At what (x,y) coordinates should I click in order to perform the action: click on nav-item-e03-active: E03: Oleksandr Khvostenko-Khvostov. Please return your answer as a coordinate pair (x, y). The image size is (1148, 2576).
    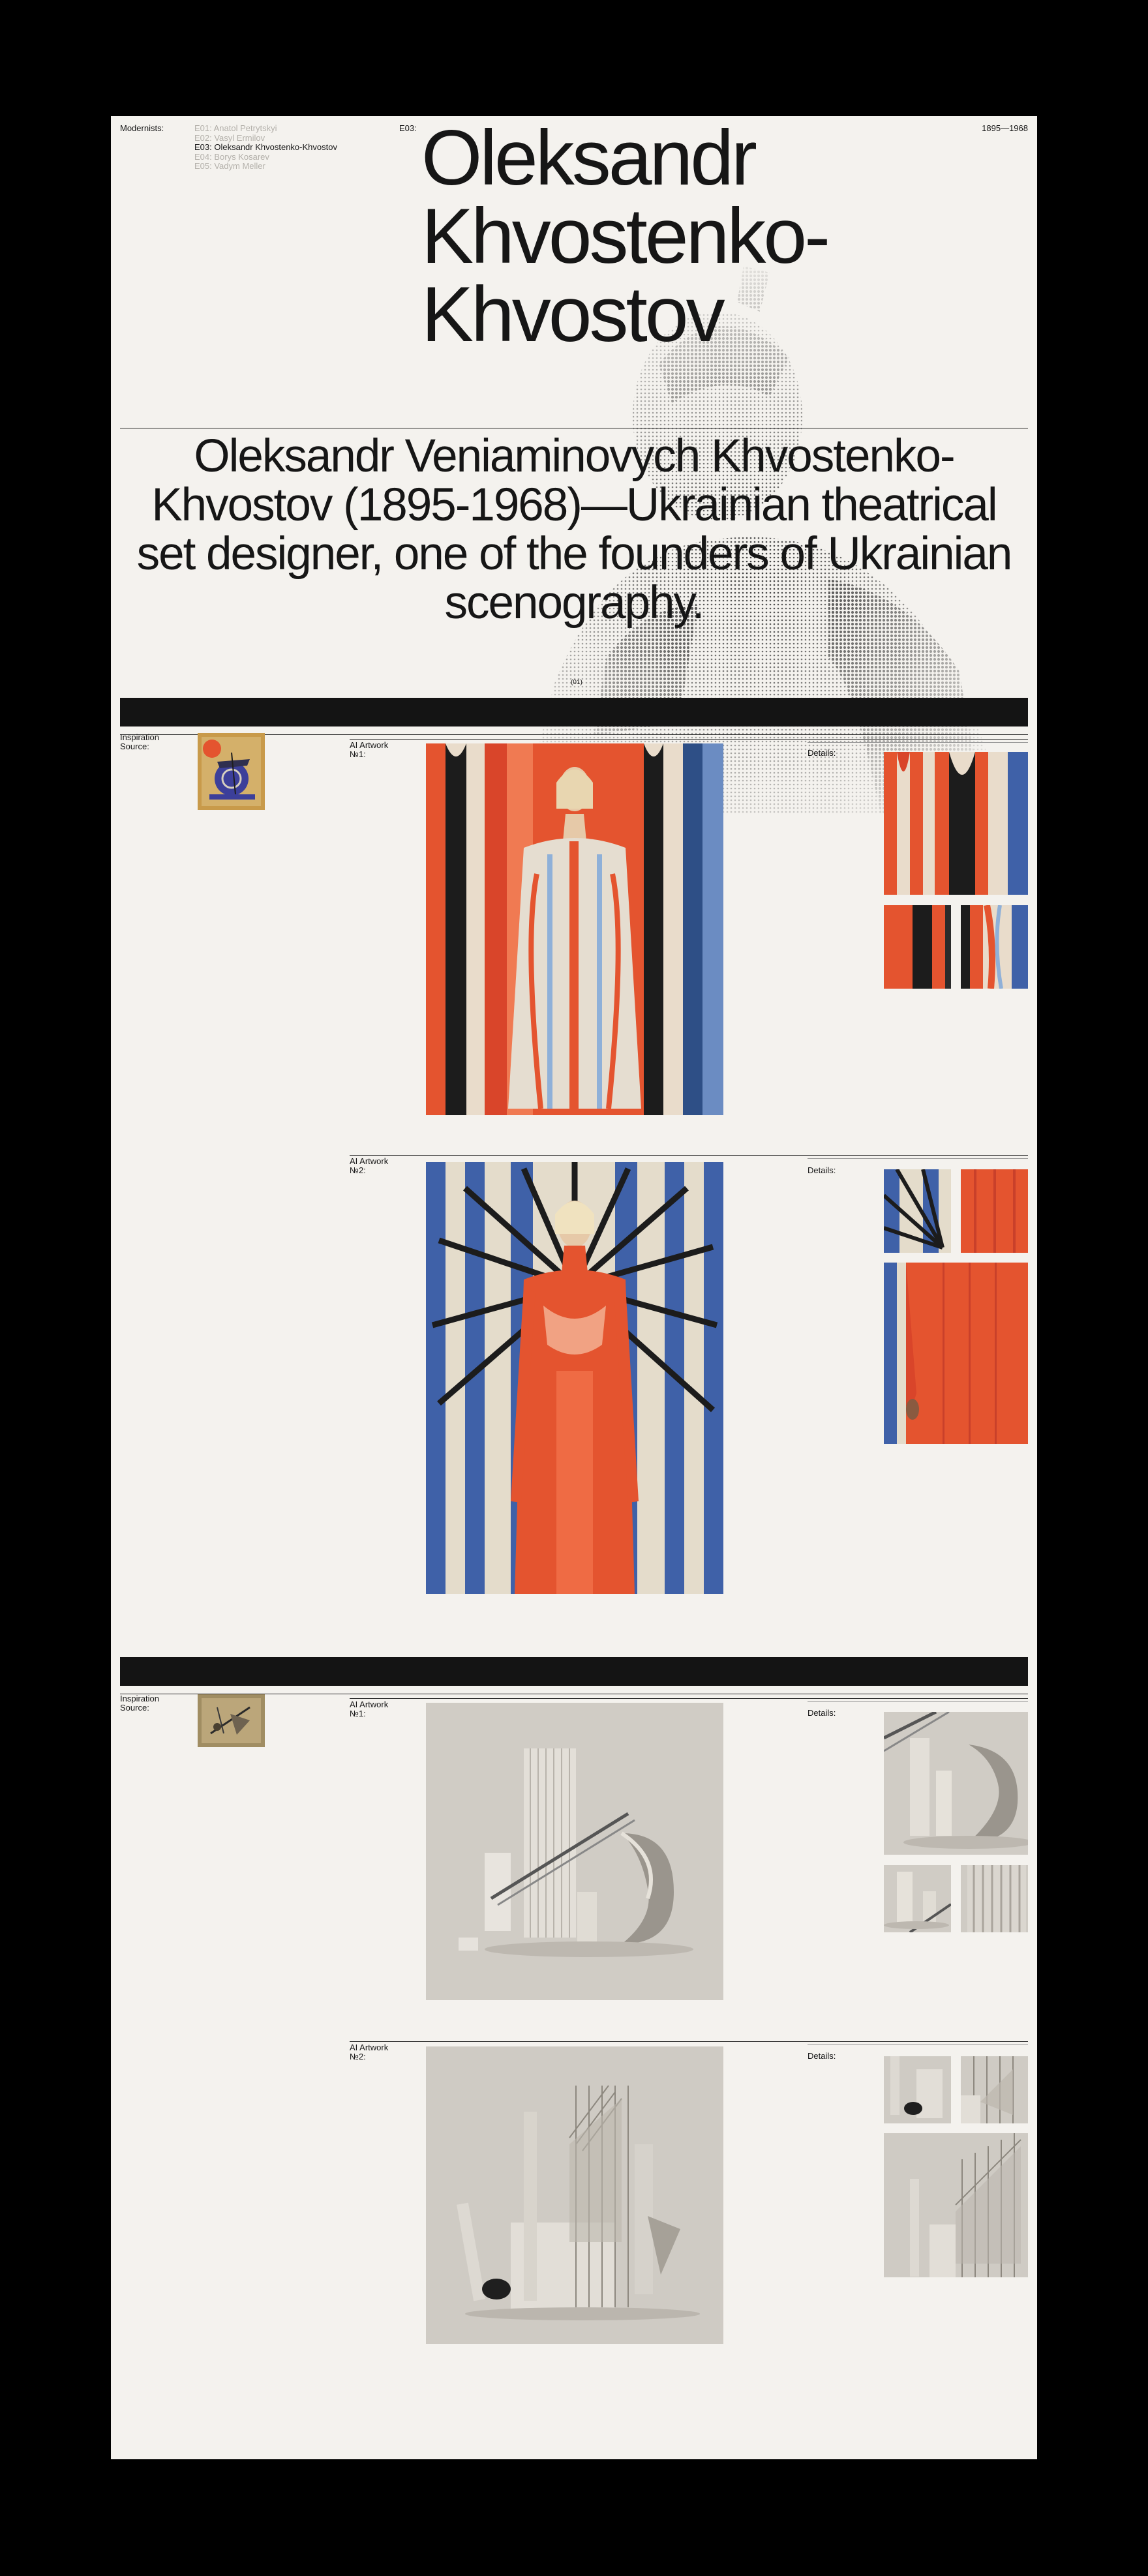
    Looking at the image, I should click on (265, 147).